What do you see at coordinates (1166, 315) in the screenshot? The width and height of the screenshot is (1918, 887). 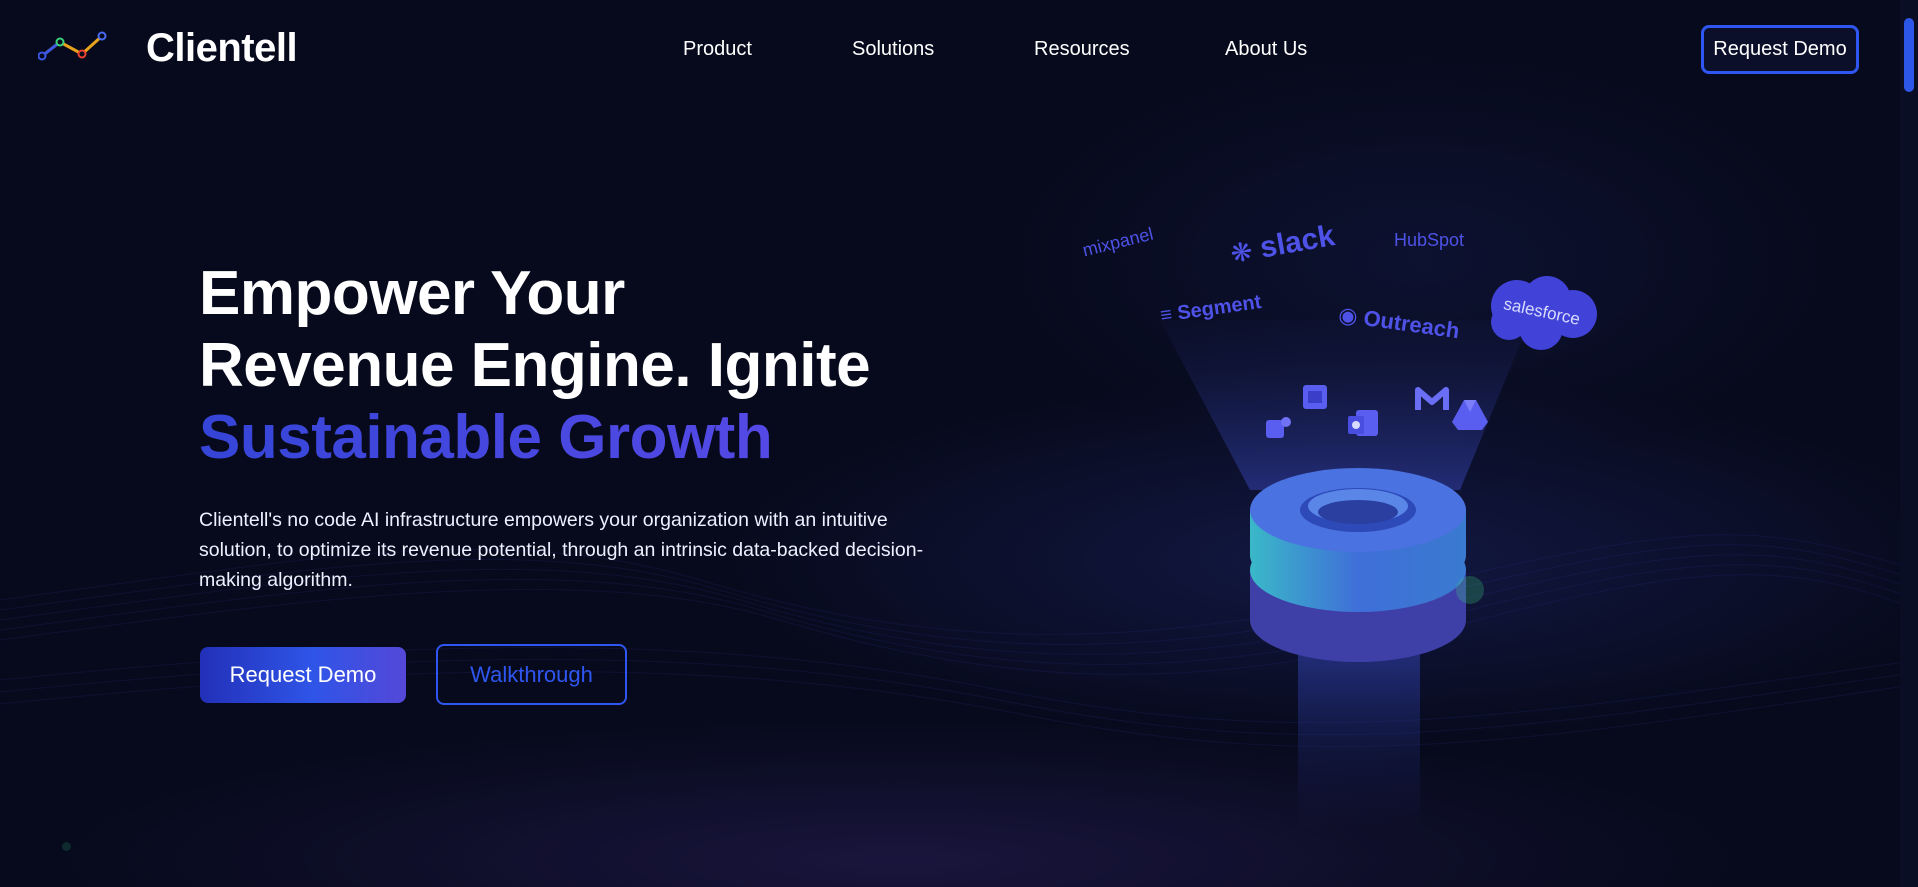 I see `segment-icon: ≡` at bounding box center [1166, 315].